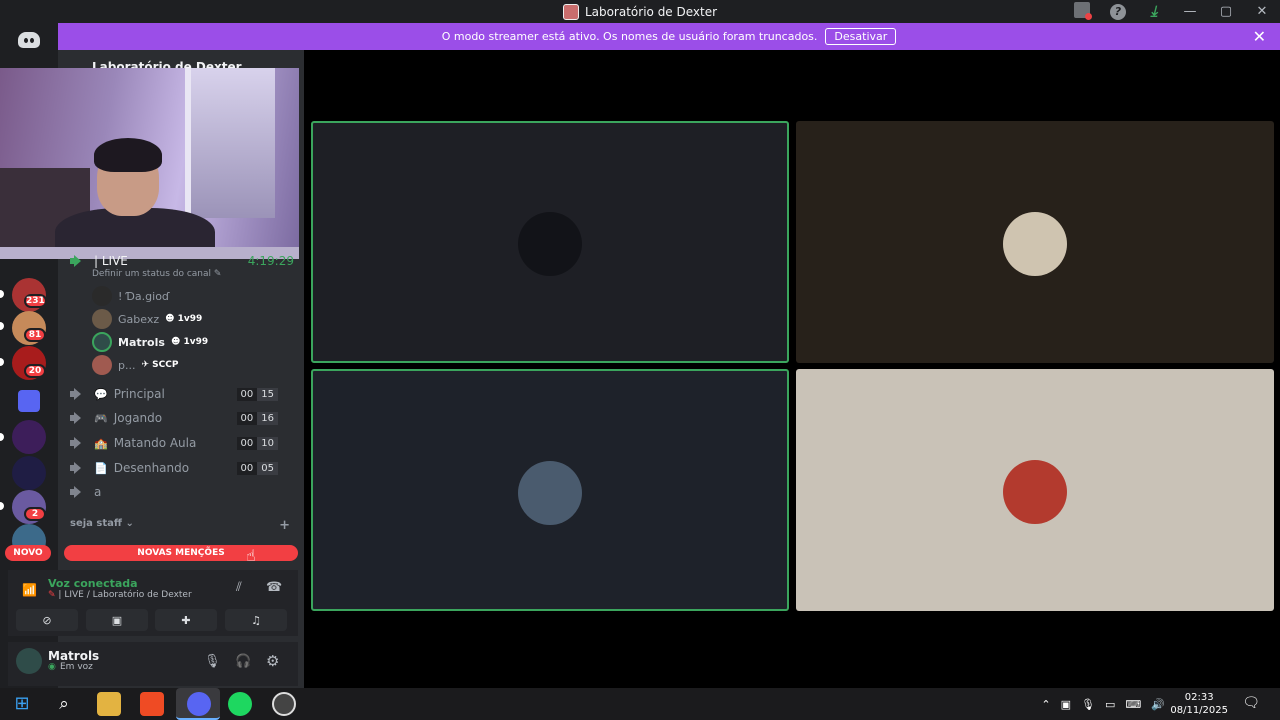  Describe the element at coordinates (1045, 704) in the screenshot. I see `chevron-up-icon: ⌃` at that location.